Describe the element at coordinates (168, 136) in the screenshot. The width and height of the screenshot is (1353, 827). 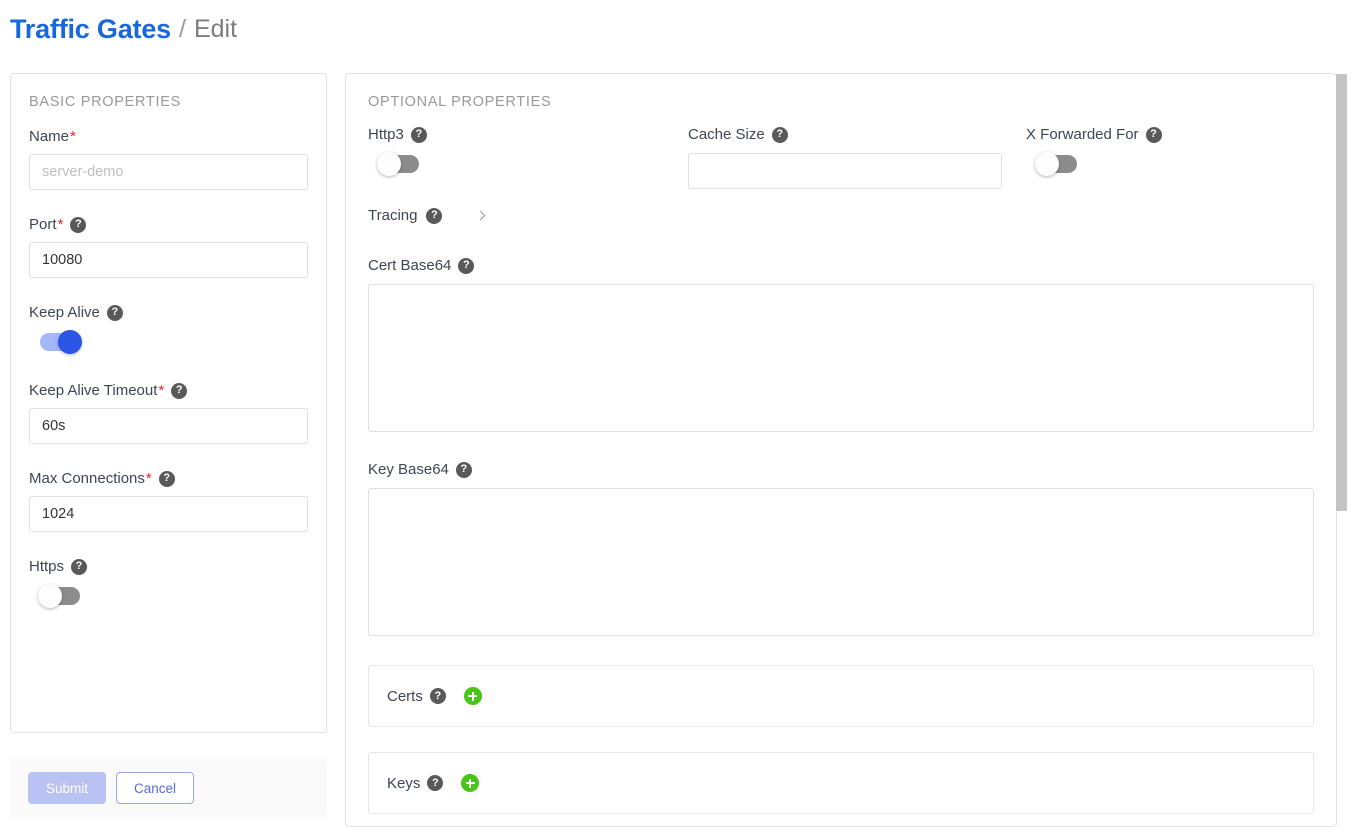
I see `field-name-label-row: Name *` at that location.